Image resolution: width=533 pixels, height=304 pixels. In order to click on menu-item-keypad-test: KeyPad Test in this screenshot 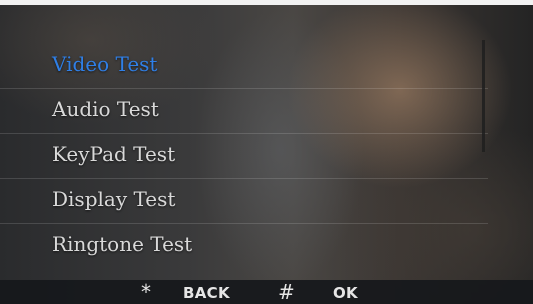, I will do `click(244, 156)`.